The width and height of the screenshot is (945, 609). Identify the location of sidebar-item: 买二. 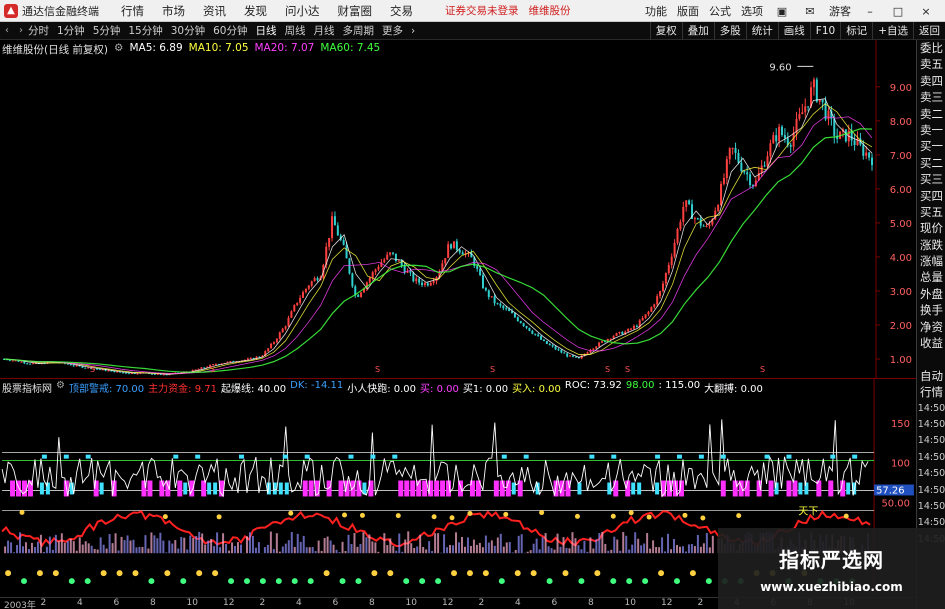
(931, 163).